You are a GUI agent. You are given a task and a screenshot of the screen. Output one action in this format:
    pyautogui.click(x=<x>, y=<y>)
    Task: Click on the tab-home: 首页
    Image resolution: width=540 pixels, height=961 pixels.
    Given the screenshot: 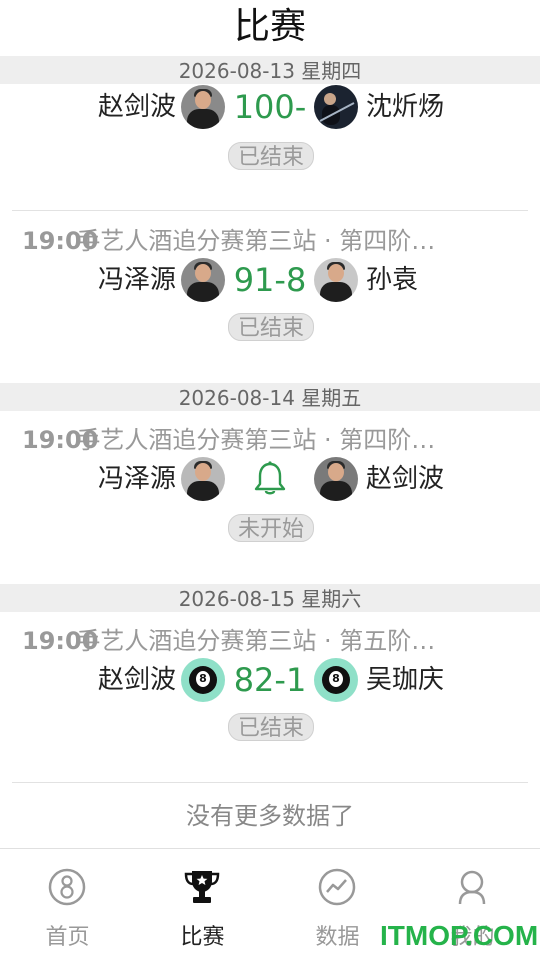 What is the action you would take?
    pyautogui.click(x=67, y=905)
    